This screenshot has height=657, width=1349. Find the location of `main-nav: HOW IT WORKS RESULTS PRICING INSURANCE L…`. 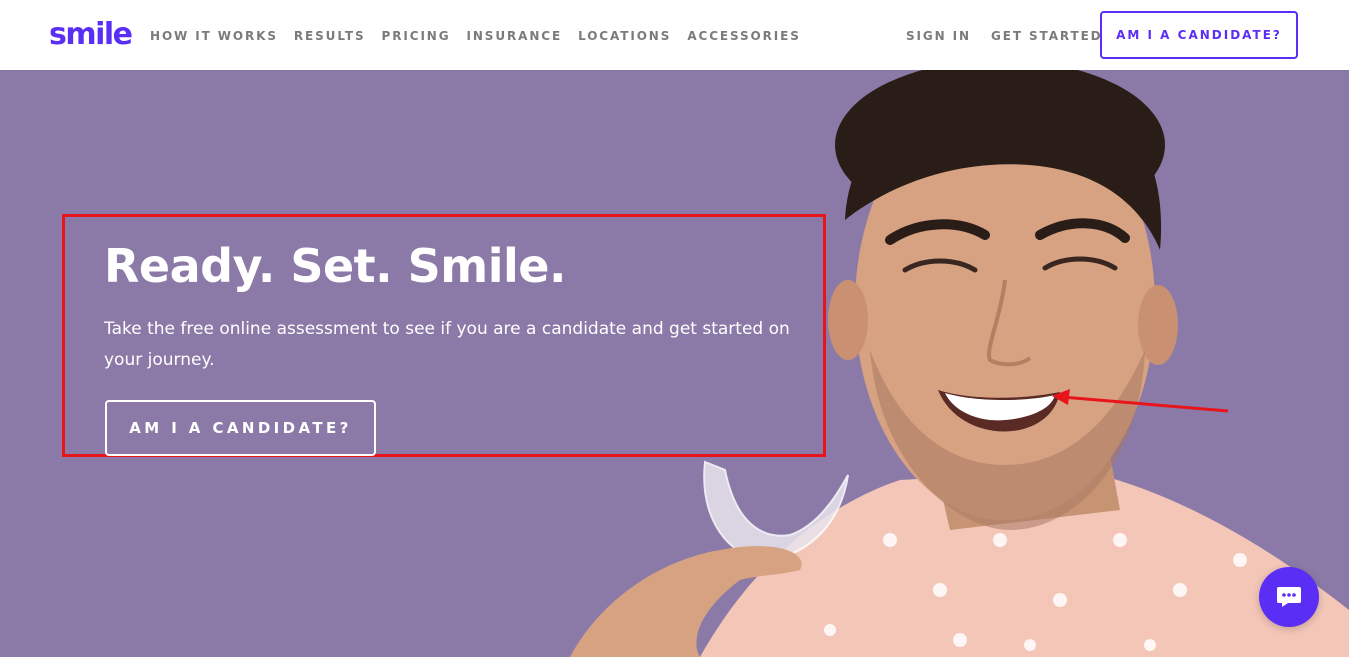

main-nav: HOW IT WORKS RESULTS PRICING INSURANCE L… is located at coordinates (475, 36).